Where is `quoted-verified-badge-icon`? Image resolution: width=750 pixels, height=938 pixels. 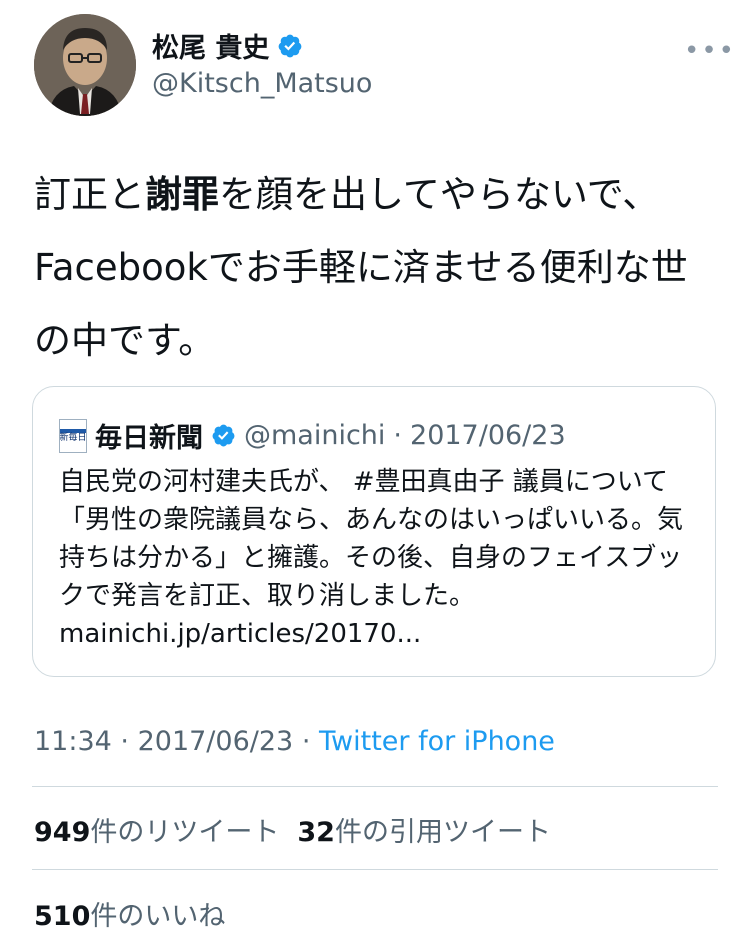
quoted-verified-badge-icon is located at coordinates (223, 435).